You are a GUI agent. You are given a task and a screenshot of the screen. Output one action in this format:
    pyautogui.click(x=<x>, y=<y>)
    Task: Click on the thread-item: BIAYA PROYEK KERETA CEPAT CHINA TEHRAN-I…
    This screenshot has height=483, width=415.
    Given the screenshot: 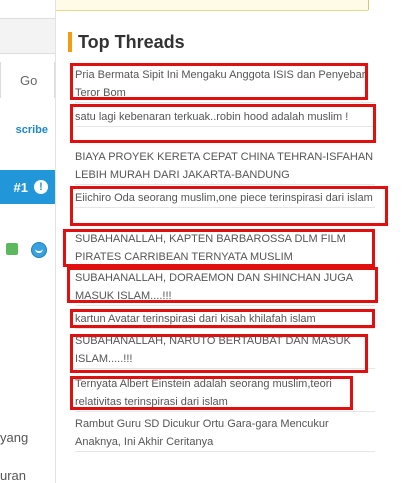 What is the action you would take?
    pyautogui.click(x=225, y=166)
    